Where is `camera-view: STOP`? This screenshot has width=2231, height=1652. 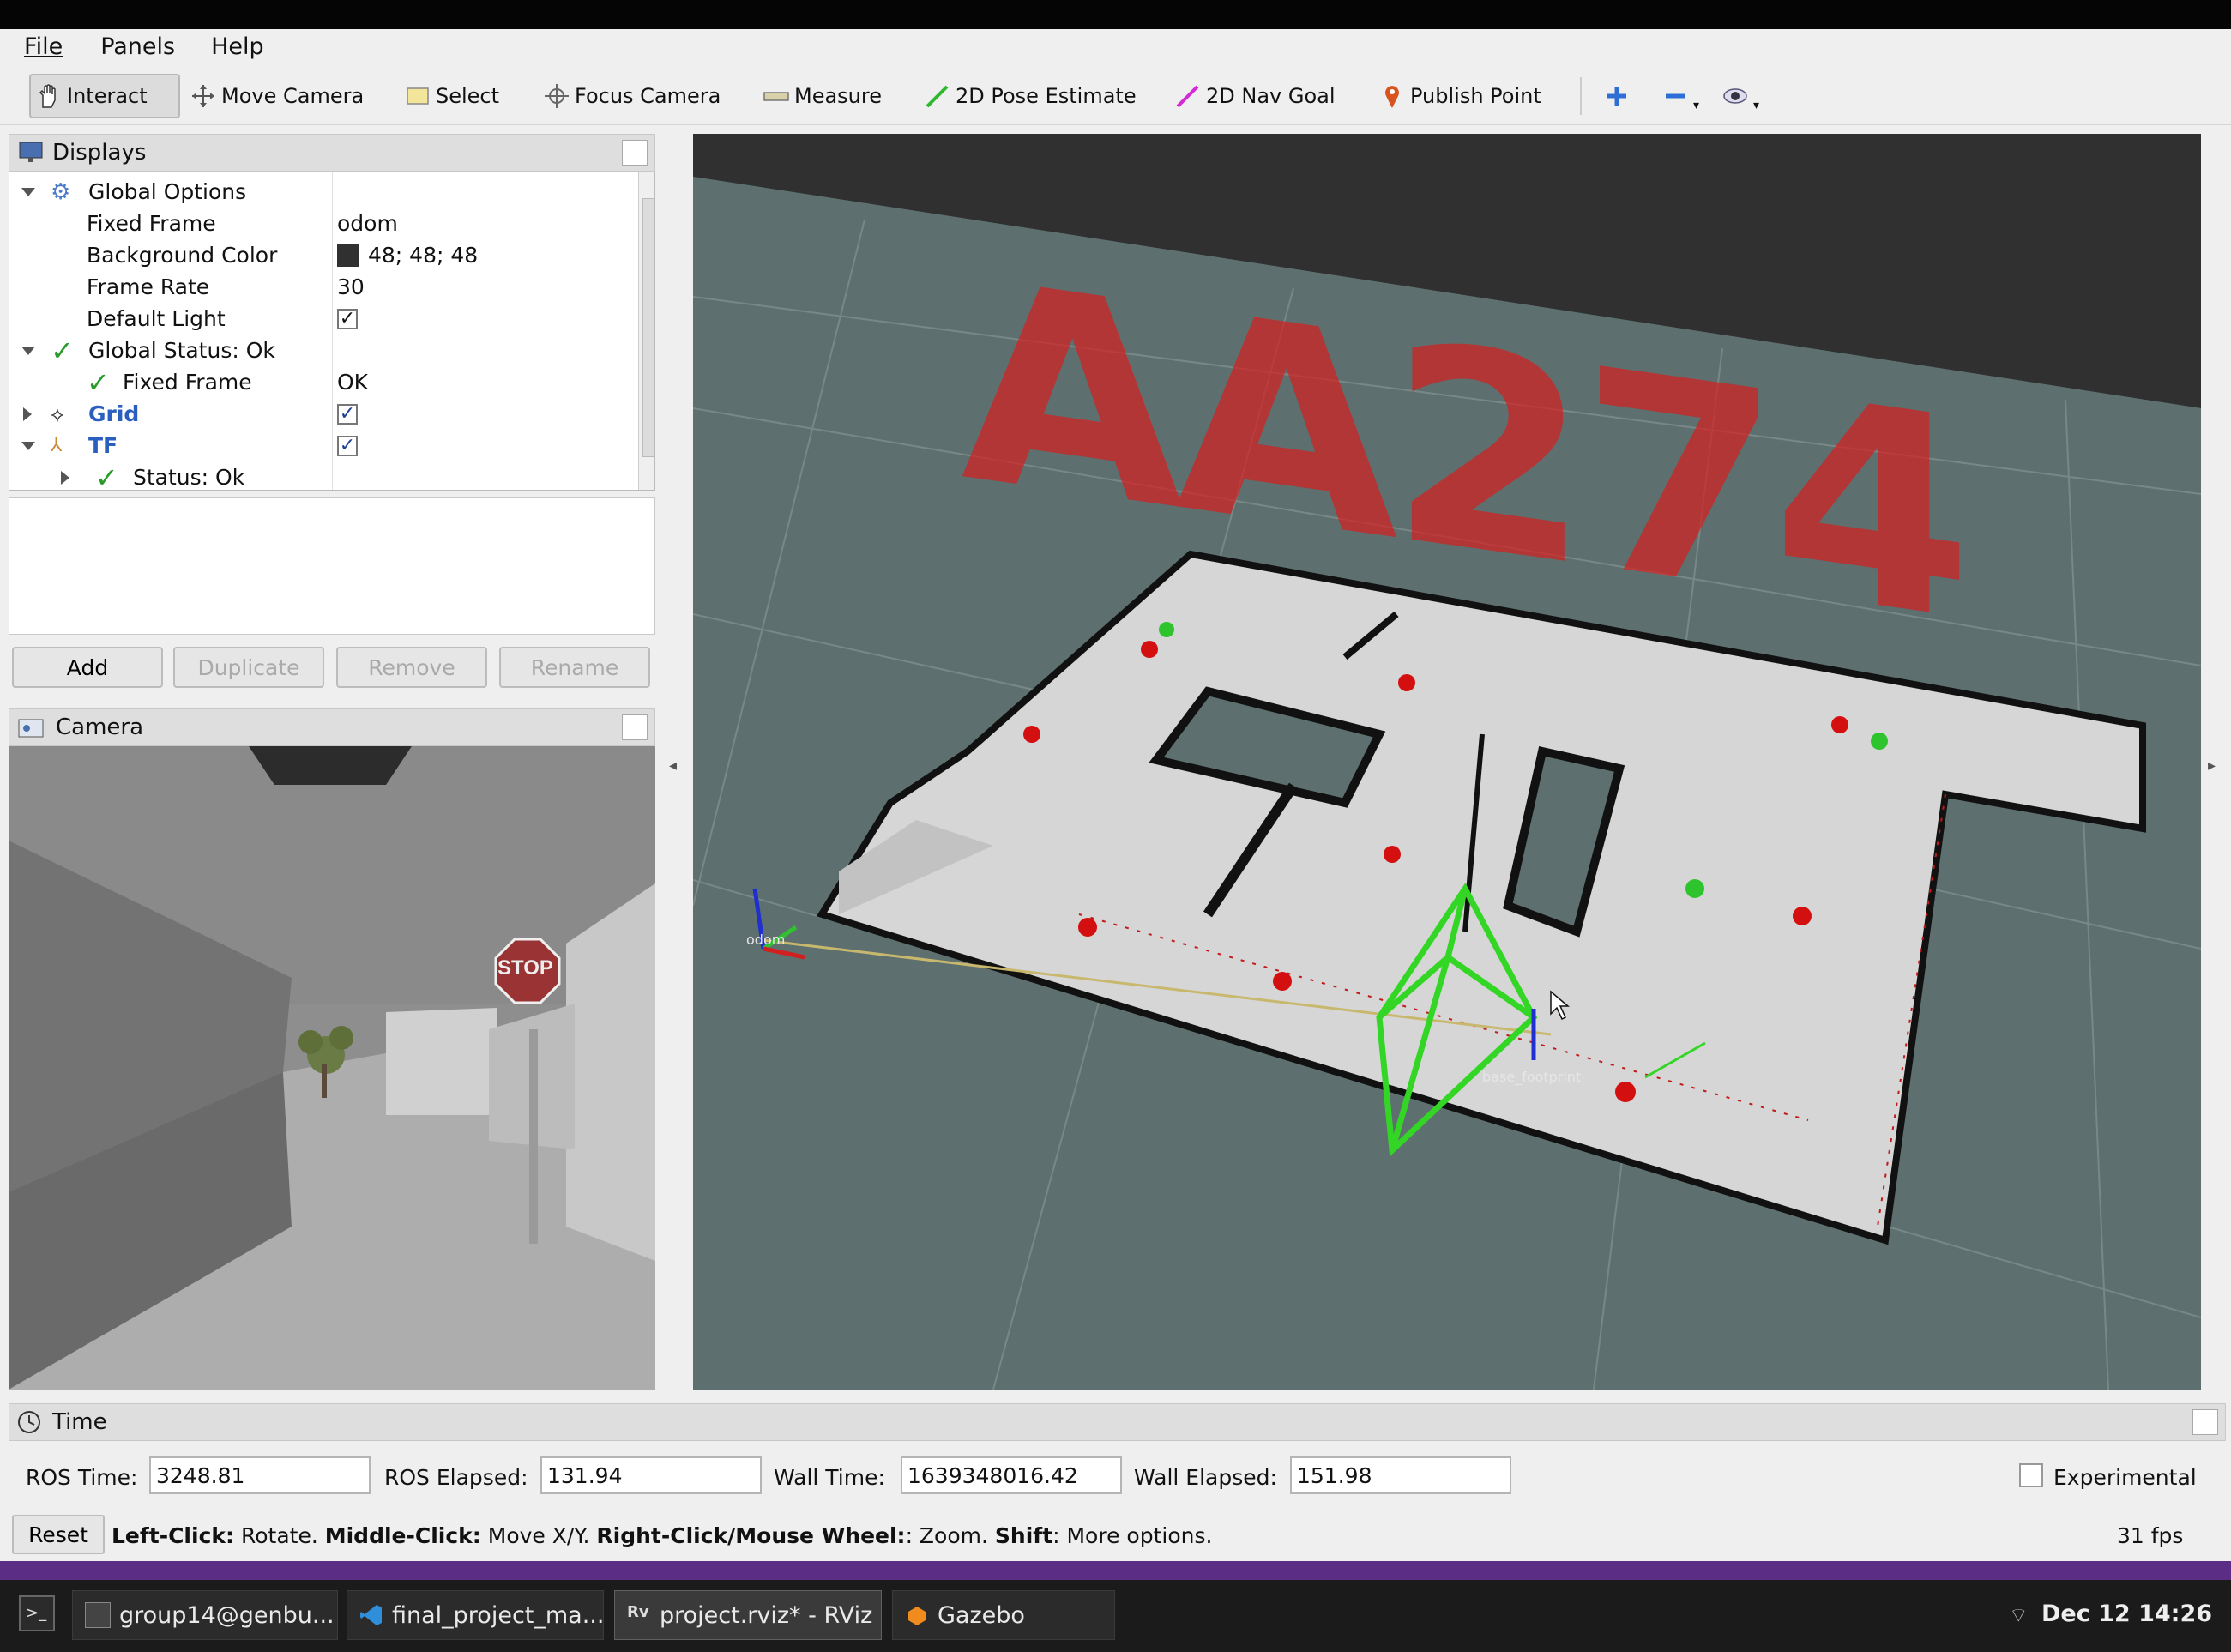
camera-view: STOP is located at coordinates (332, 1068).